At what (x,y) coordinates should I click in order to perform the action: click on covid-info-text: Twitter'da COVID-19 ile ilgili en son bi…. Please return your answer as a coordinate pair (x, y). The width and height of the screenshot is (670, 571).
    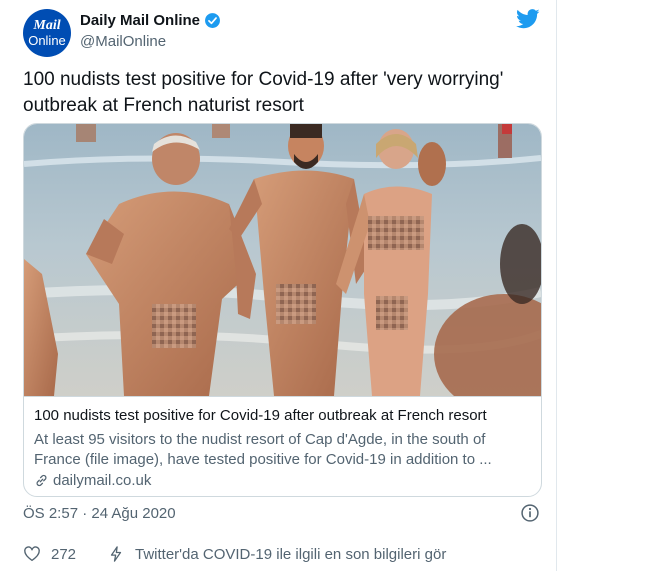
    Looking at the image, I should click on (290, 554).